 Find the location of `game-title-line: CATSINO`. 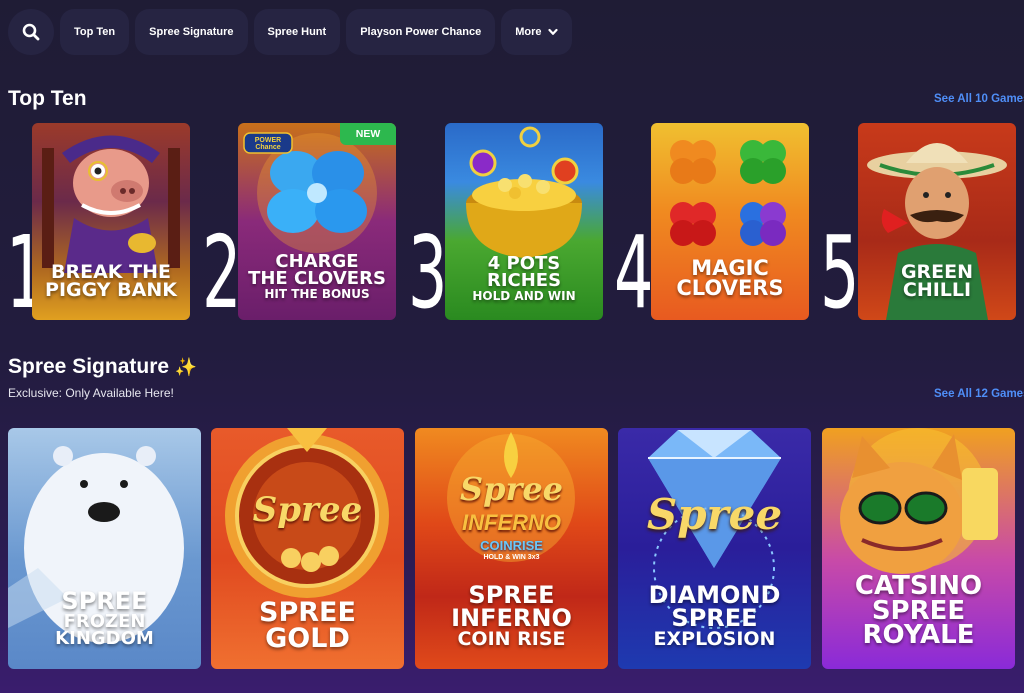

game-title-line: CATSINO is located at coordinates (918, 586).